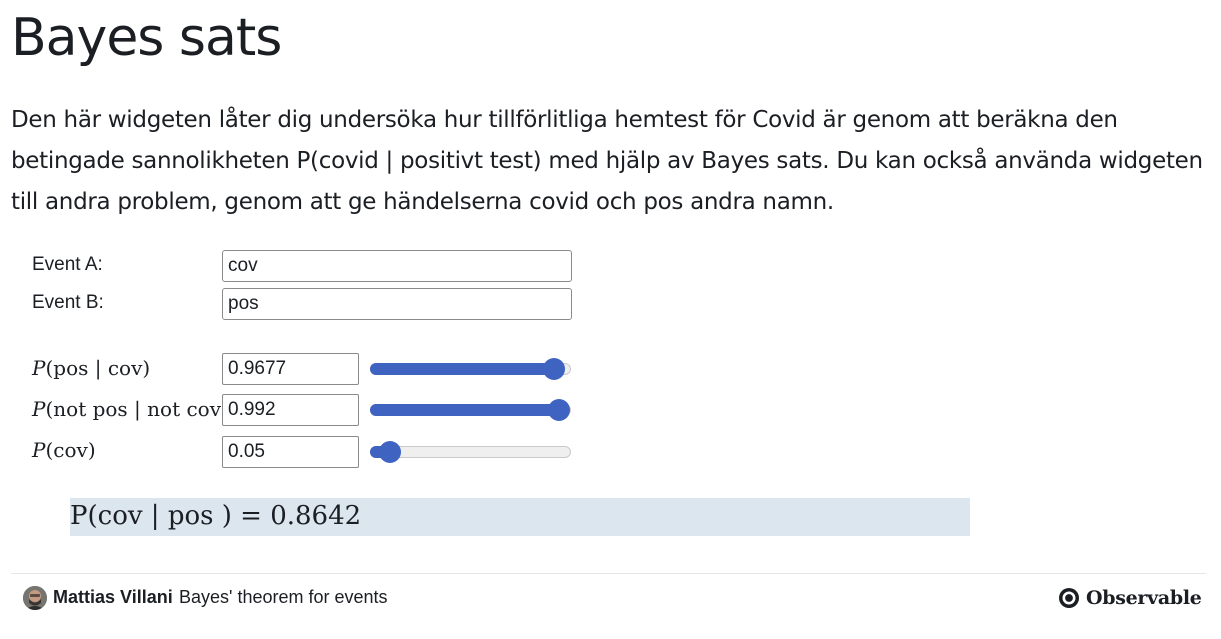 This screenshot has width=1221, height=639. What do you see at coordinates (98, 368) in the screenshot?
I see `prob-args: (pos | cov)` at bounding box center [98, 368].